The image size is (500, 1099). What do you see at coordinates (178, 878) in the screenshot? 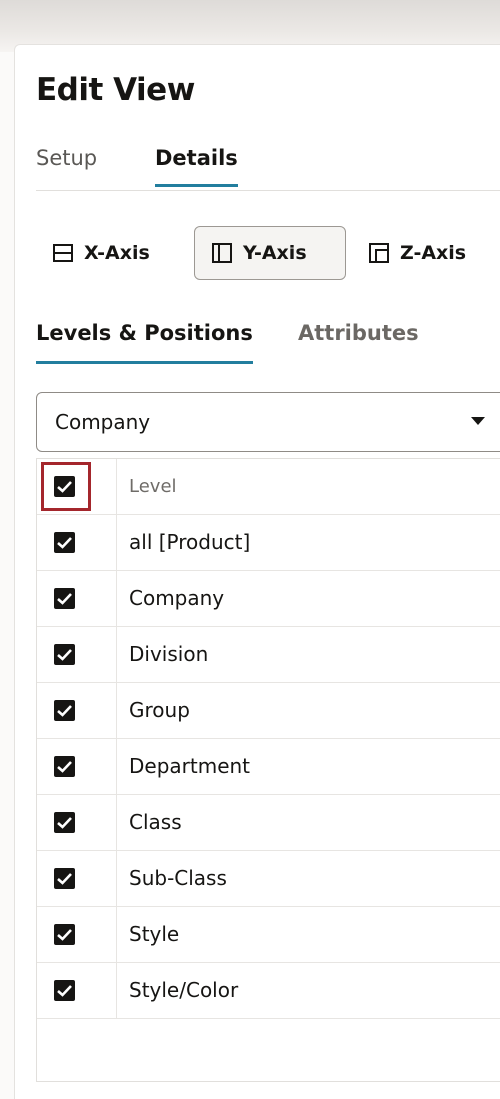
I see `level-name: Sub-Class` at bounding box center [178, 878].